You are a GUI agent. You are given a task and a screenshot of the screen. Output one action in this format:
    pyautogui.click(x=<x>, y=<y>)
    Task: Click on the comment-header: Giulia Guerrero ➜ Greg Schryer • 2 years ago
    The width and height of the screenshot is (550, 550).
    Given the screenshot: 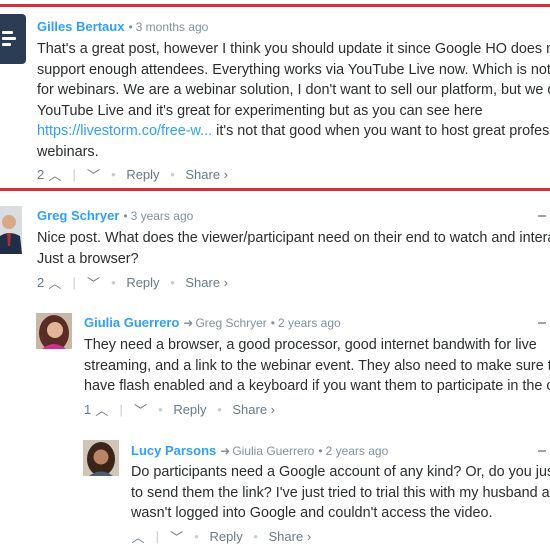 What is the action you would take?
    pyautogui.click(x=212, y=322)
    